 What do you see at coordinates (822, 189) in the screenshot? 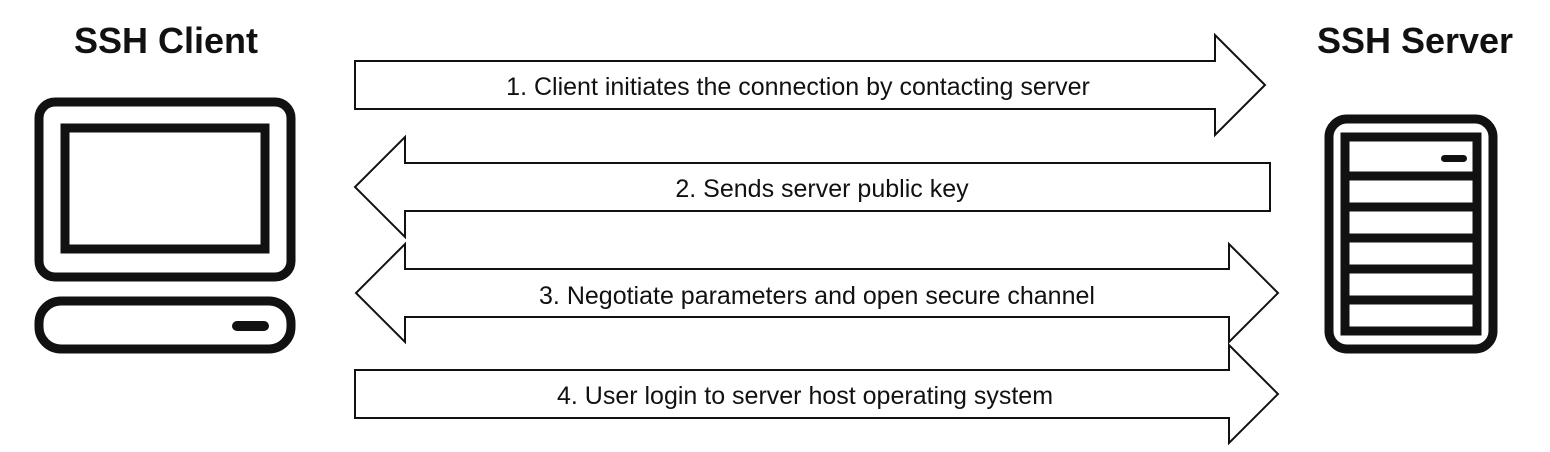
I see `step-2-label: 2. Sends server public key` at bounding box center [822, 189].